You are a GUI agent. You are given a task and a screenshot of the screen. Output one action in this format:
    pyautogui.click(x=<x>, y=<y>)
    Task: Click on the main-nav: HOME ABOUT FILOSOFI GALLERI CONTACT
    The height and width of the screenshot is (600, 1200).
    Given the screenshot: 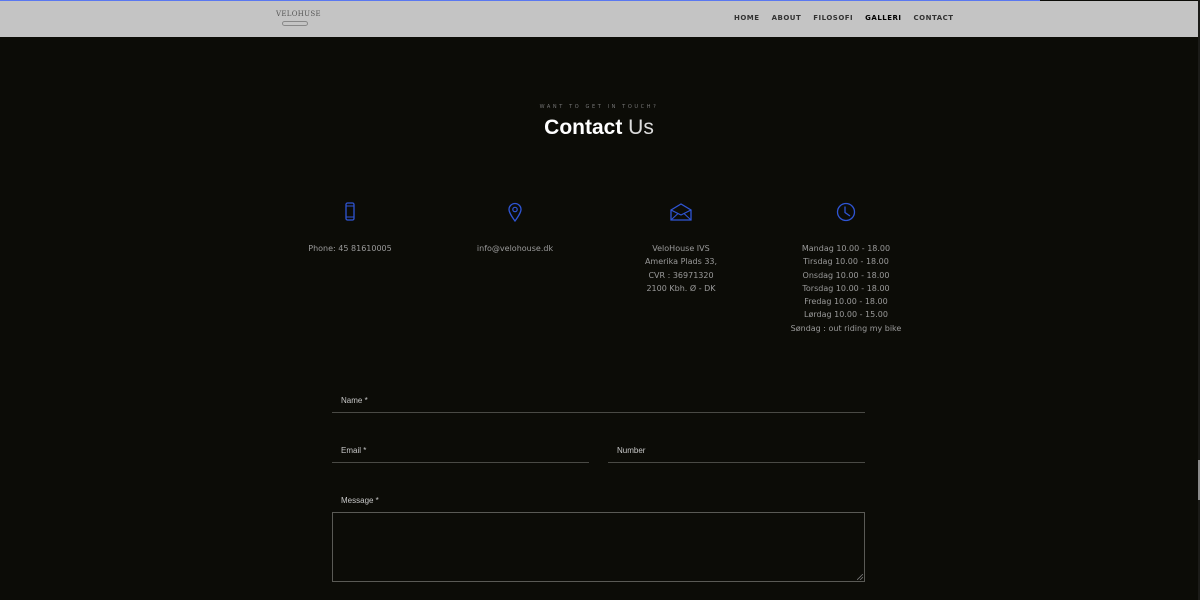 What is the action you would take?
    pyautogui.click(x=844, y=18)
    